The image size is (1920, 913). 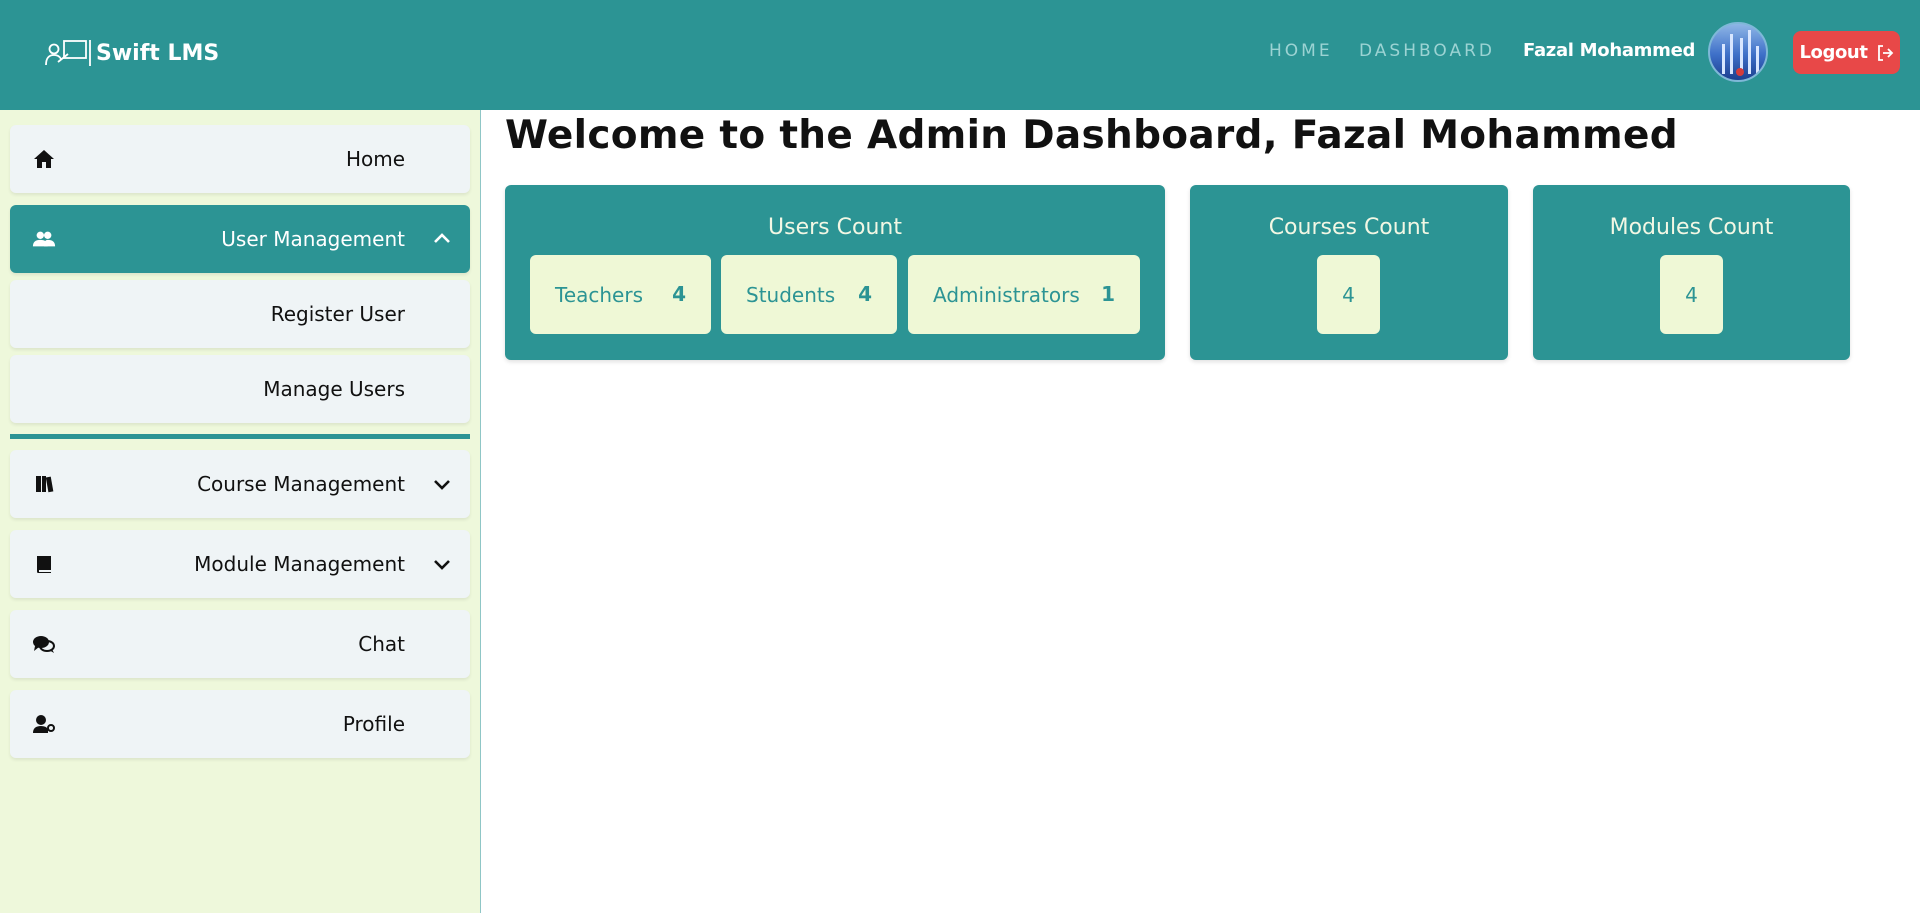 I want to click on sidebar-item-label: Manage Users, so click(x=334, y=389).